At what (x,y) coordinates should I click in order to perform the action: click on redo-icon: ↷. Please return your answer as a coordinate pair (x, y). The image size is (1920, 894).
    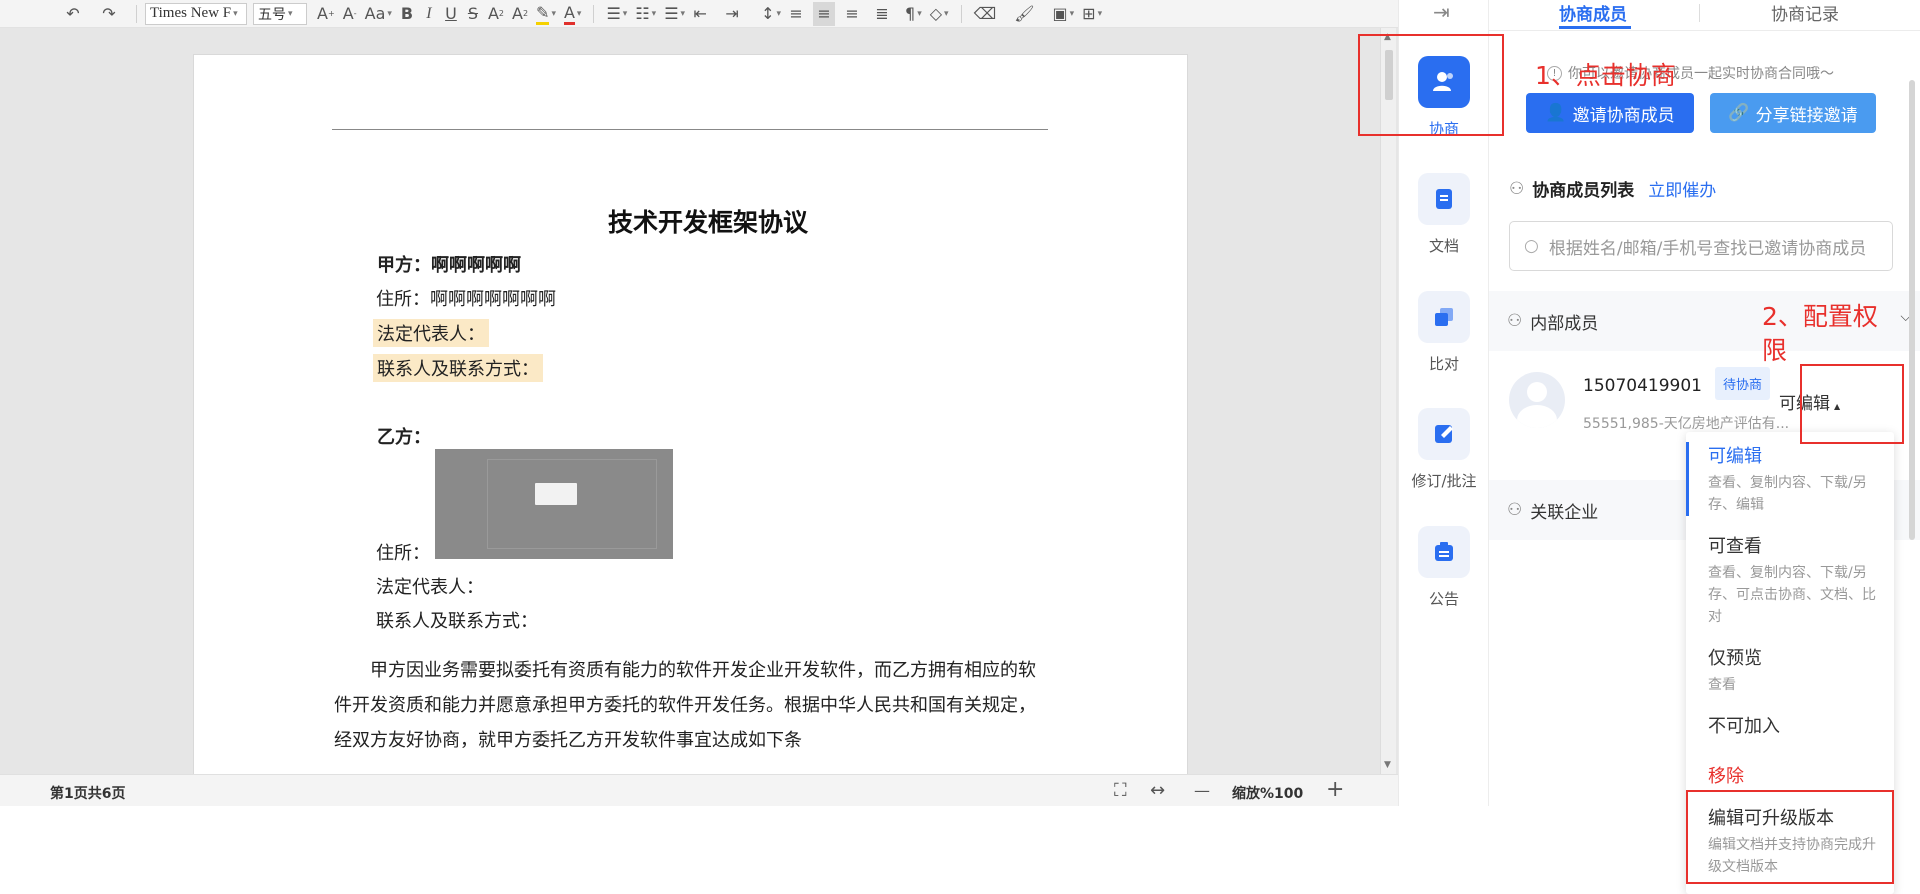
    Looking at the image, I should click on (109, 14).